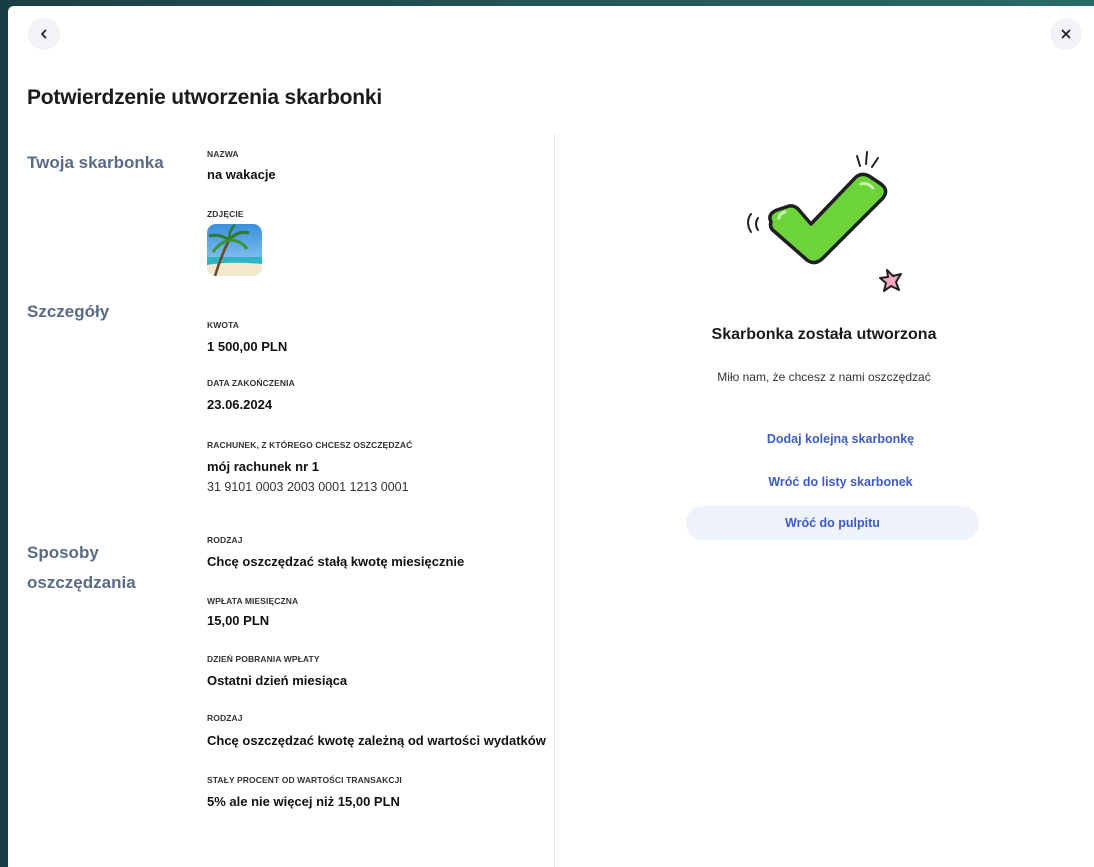 The height and width of the screenshot is (867, 1094). Describe the element at coordinates (241, 174) in the screenshot. I see `name-value: na wakacje` at that location.